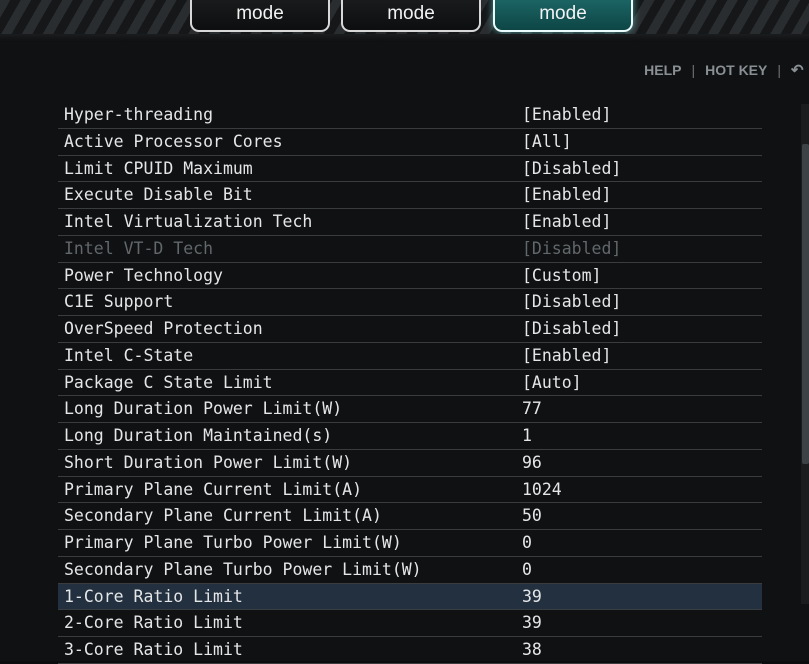  Describe the element at coordinates (203, 409) in the screenshot. I see `setting-label: Long Duration Power Limit(W)` at that location.